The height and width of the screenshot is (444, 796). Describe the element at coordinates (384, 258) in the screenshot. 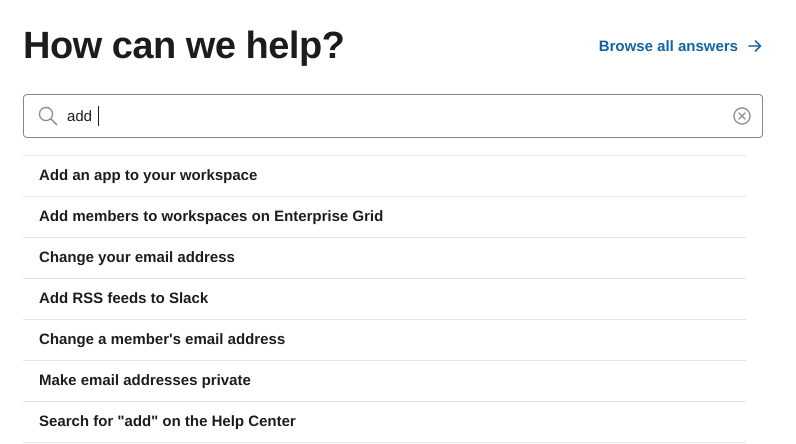

I see `result-item: Change your email address` at that location.